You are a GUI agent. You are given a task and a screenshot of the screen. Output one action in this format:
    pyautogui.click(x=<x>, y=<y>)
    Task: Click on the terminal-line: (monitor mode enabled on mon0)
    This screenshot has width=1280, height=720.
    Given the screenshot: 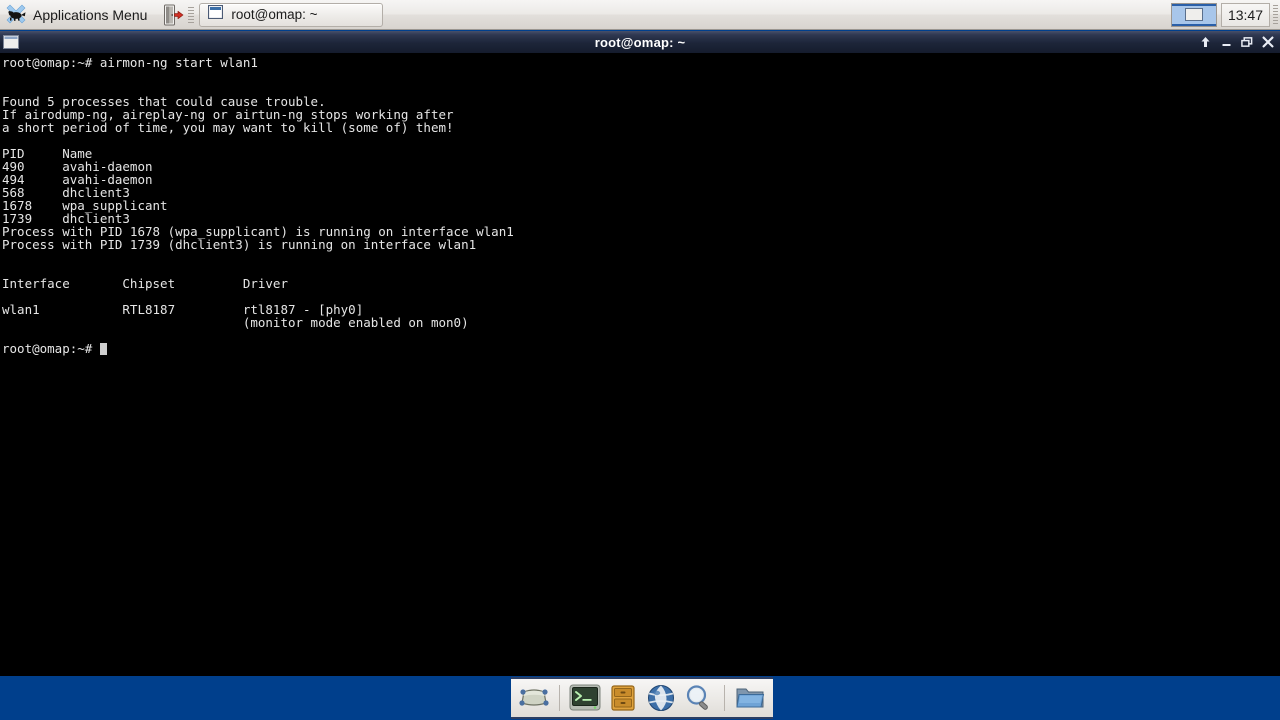 What is the action you would take?
    pyautogui.click(x=235, y=322)
    